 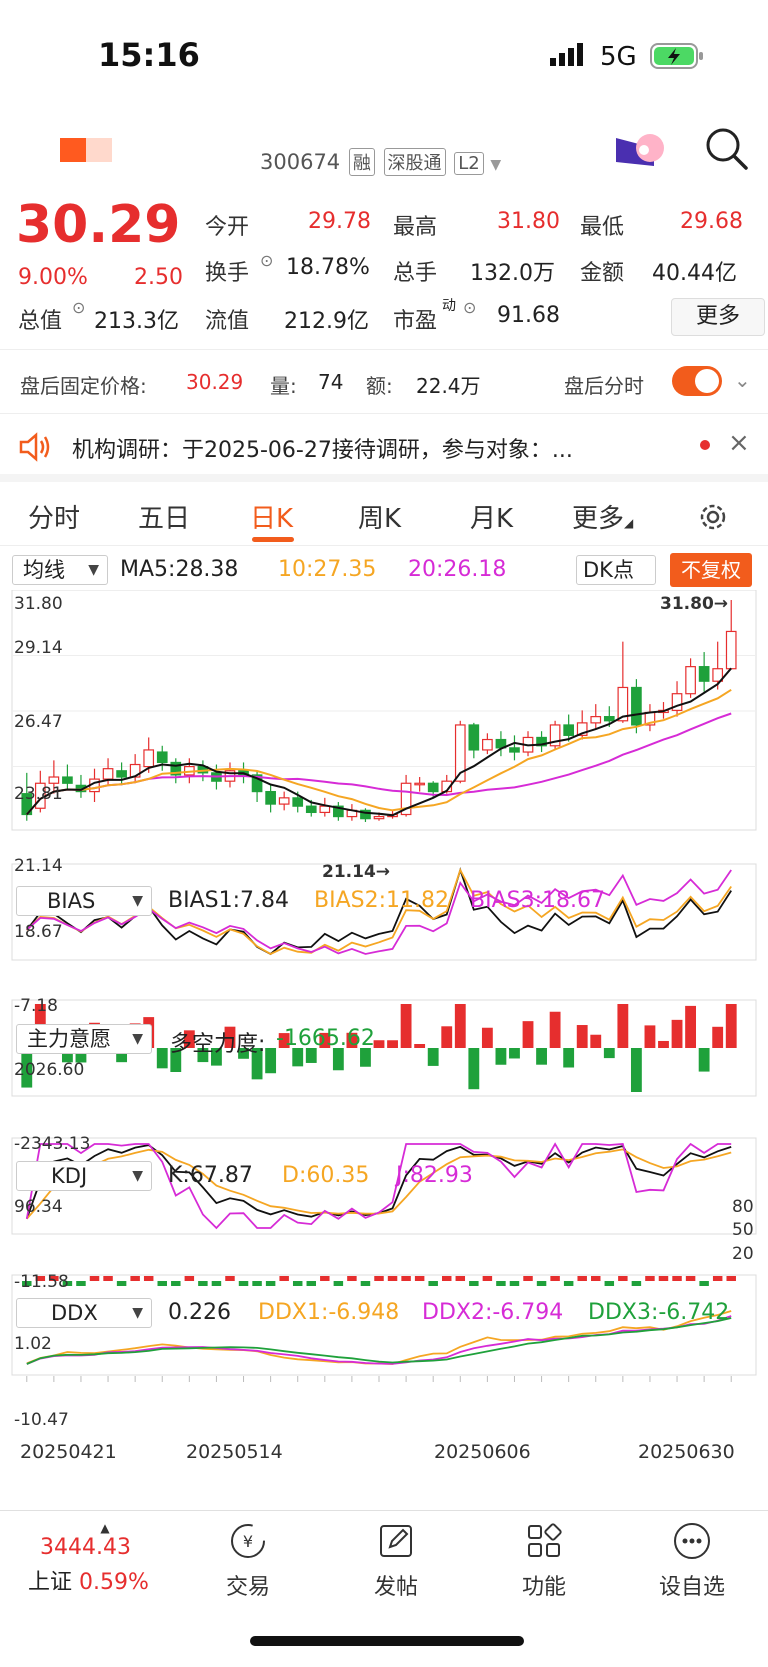 What do you see at coordinates (68, 1452) in the screenshot?
I see `x-date-1: 20250421` at bounding box center [68, 1452].